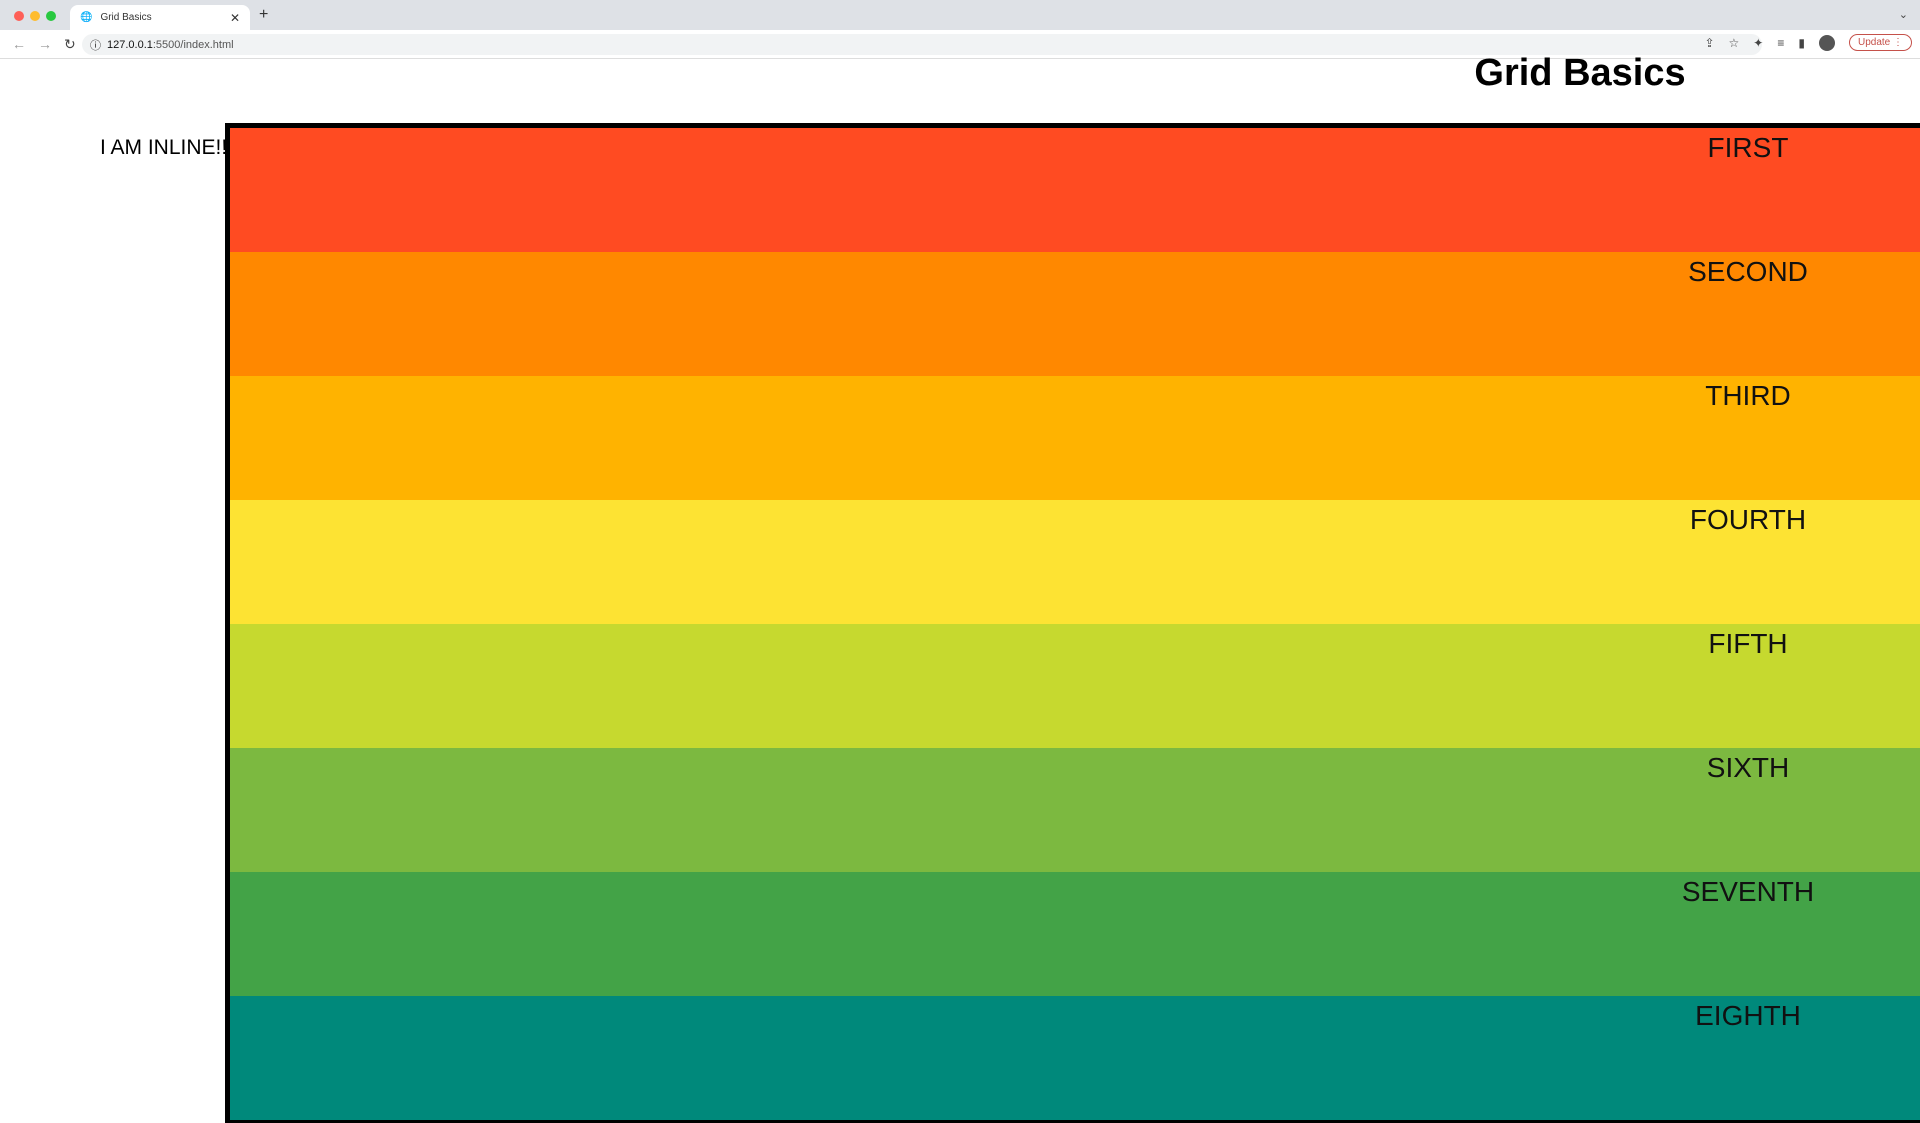 The width and height of the screenshot is (1920, 1123). Describe the element at coordinates (1801, 43) in the screenshot. I see `sidepanel-icon: ▮` at that location.